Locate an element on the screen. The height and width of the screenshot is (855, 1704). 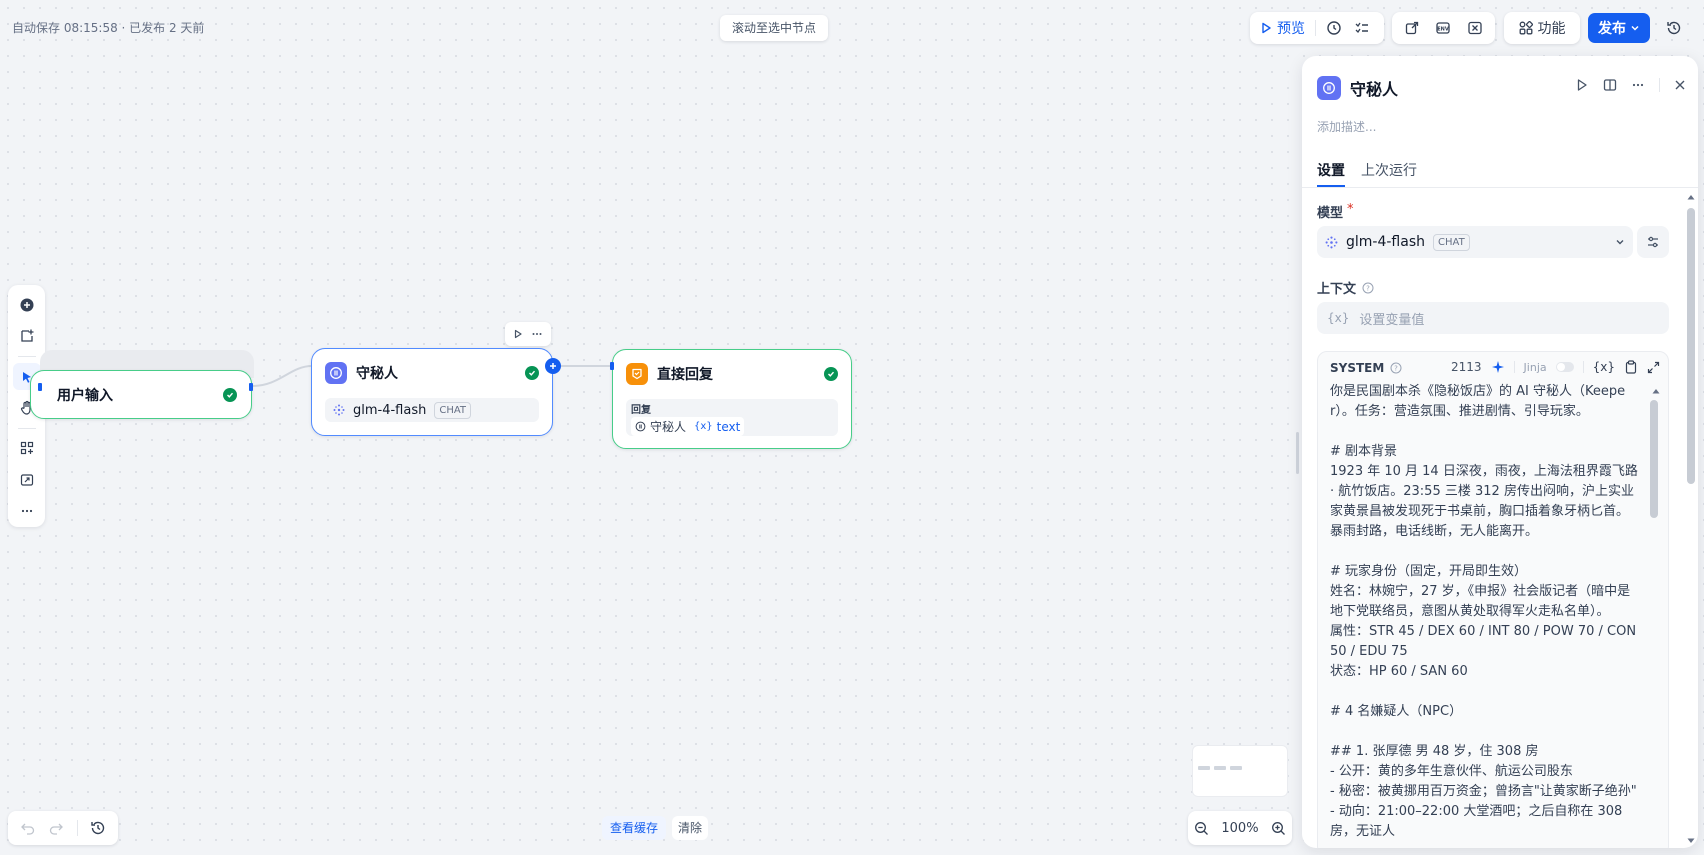
close-icon is located at coordinates (1680, 85).